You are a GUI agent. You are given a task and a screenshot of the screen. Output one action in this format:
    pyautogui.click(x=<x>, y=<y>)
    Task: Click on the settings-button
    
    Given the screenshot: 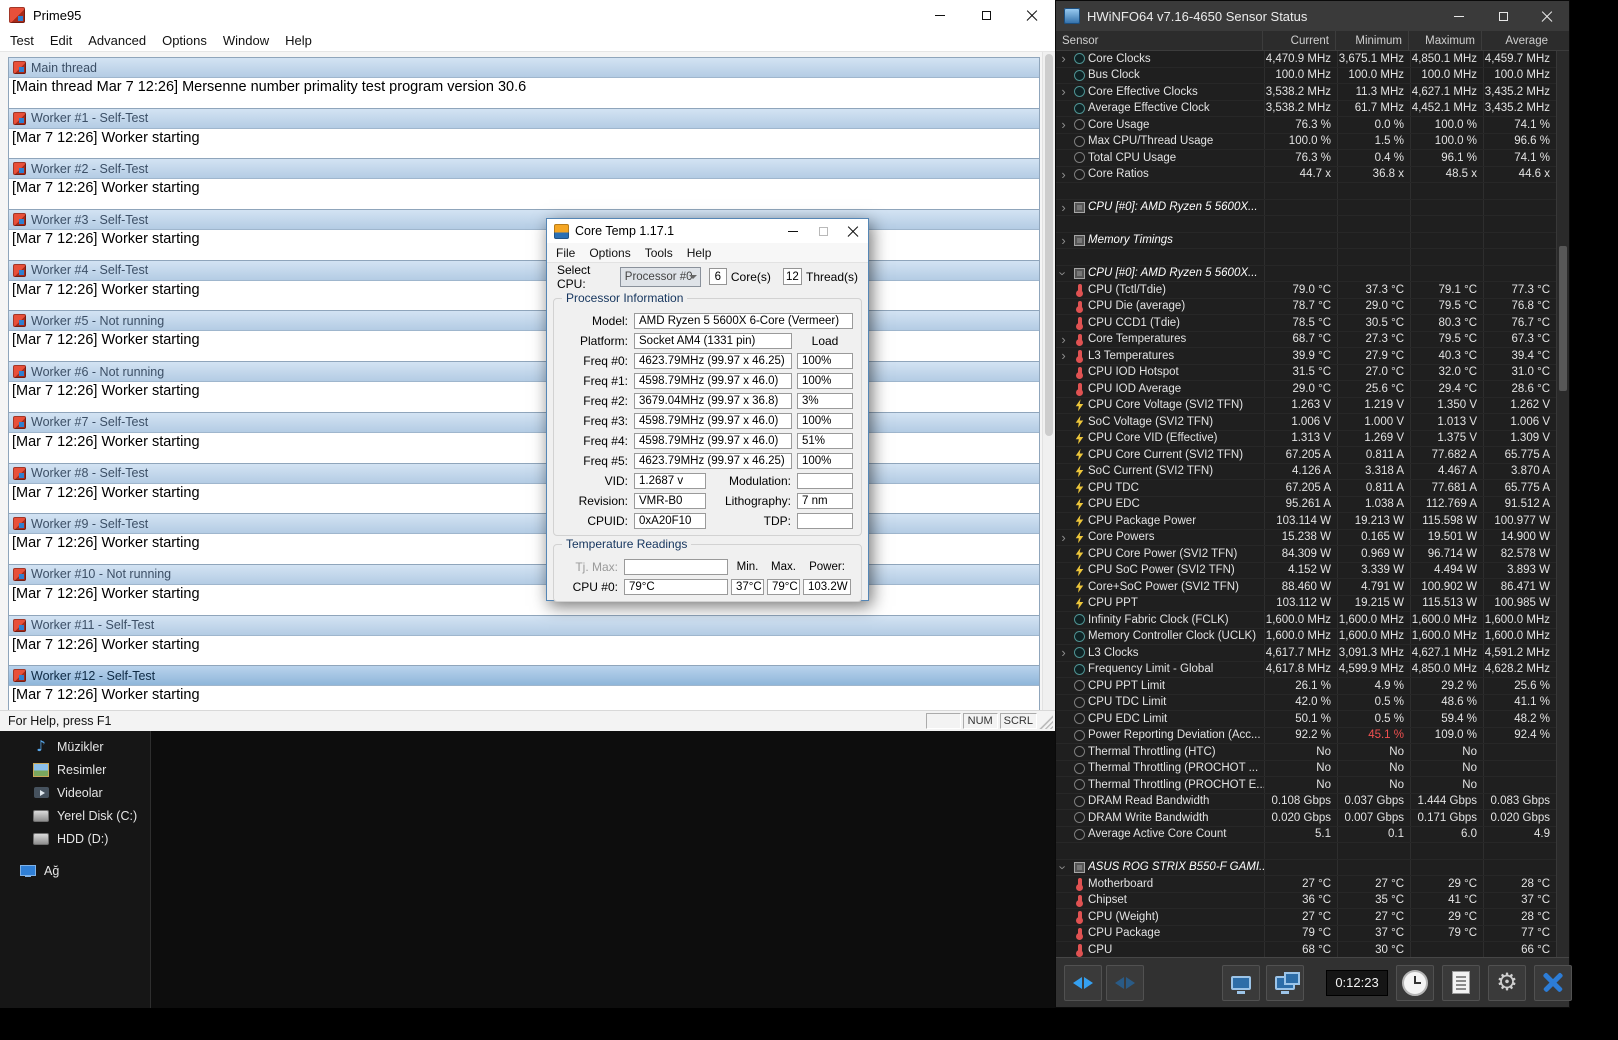 What is the action you would take?
    pyautogui.click(x=1507, y=982)
    